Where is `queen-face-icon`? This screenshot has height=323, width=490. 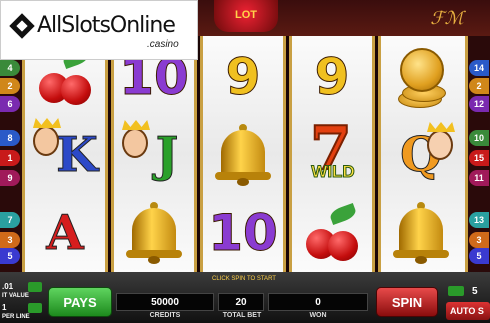 queen-face-icon is located at coordinates (440, 145).